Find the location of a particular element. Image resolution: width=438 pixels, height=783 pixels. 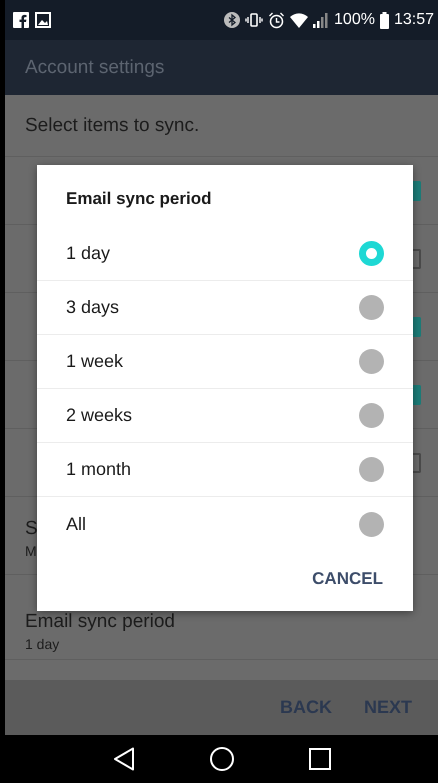

option-label: All is located at coordinates (76, 524).